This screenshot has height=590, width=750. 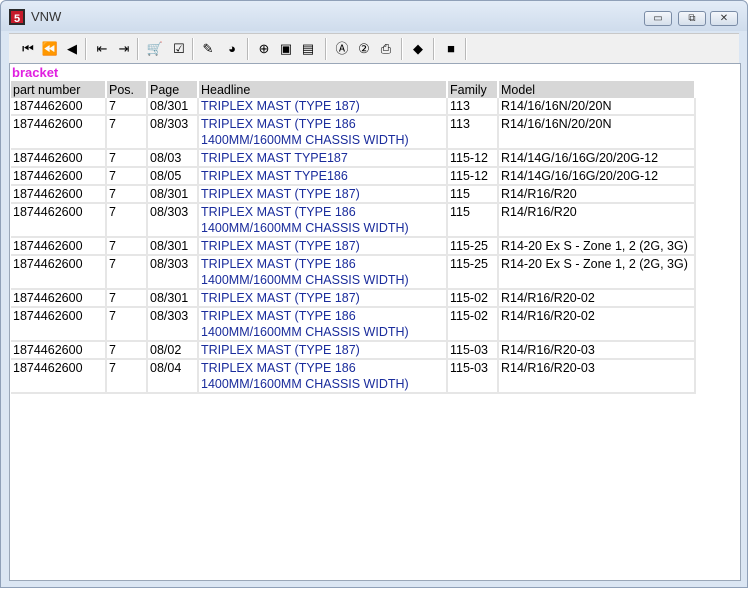 I want to click on page-icon: ▣, so click(x=286, y=49).